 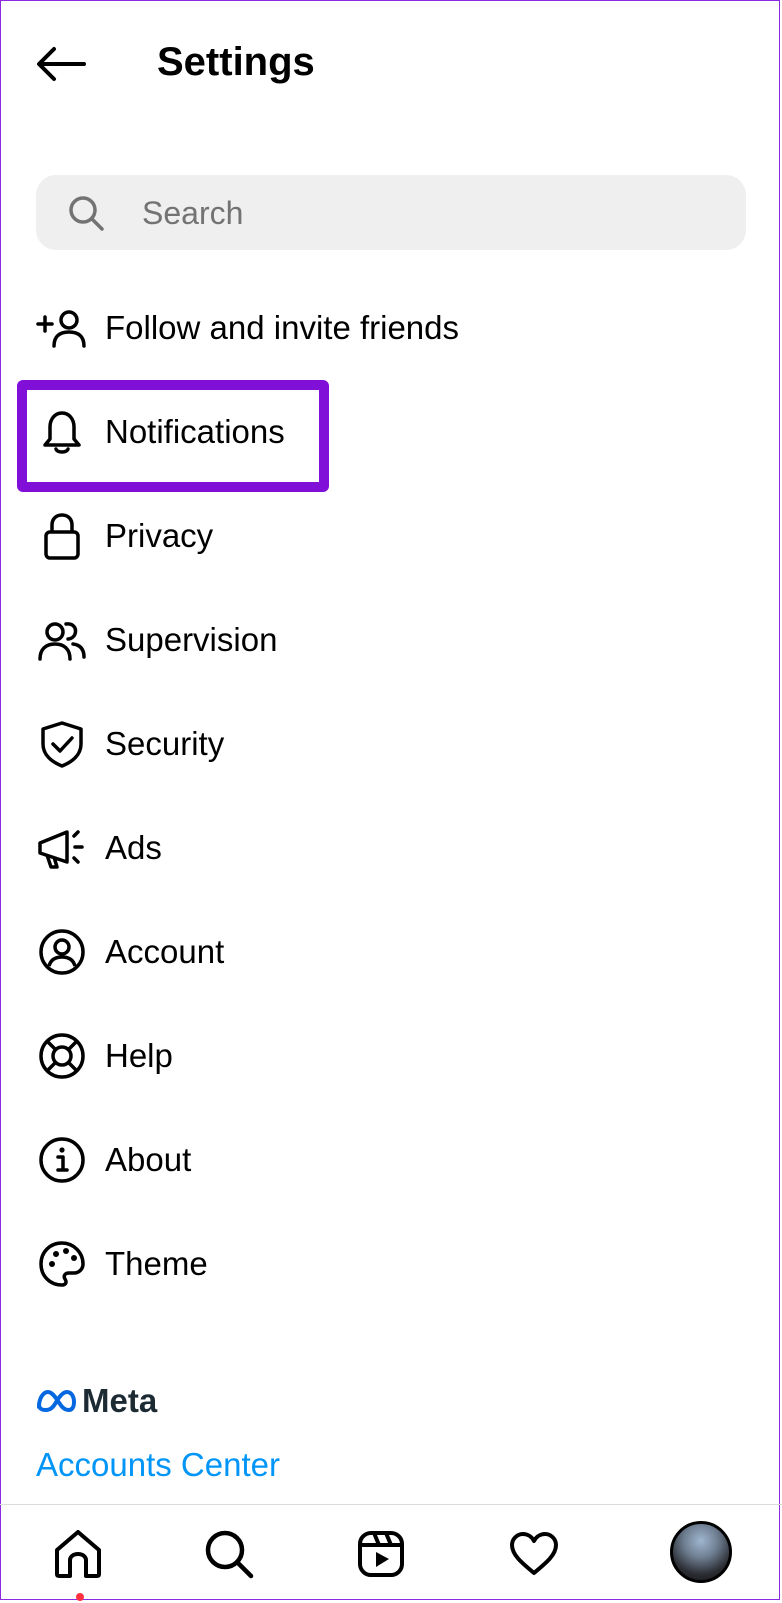 What do you see at coordinates (236, 62) in the screenshot?
I see `page-title: Settings` at bounding box center [236, 62].